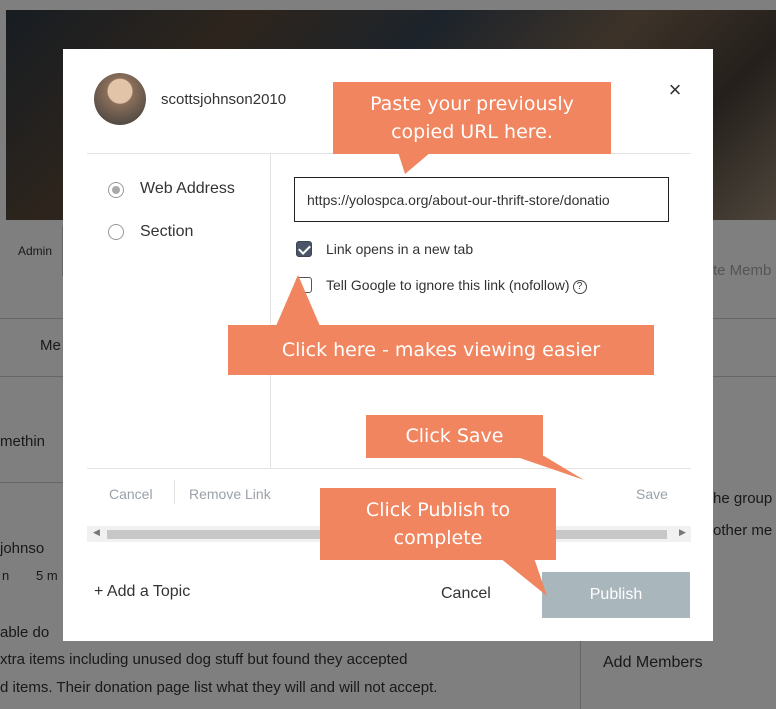  Describe the element at coordinates (481, 199) in the screenshot. I see `url-input` at that location.